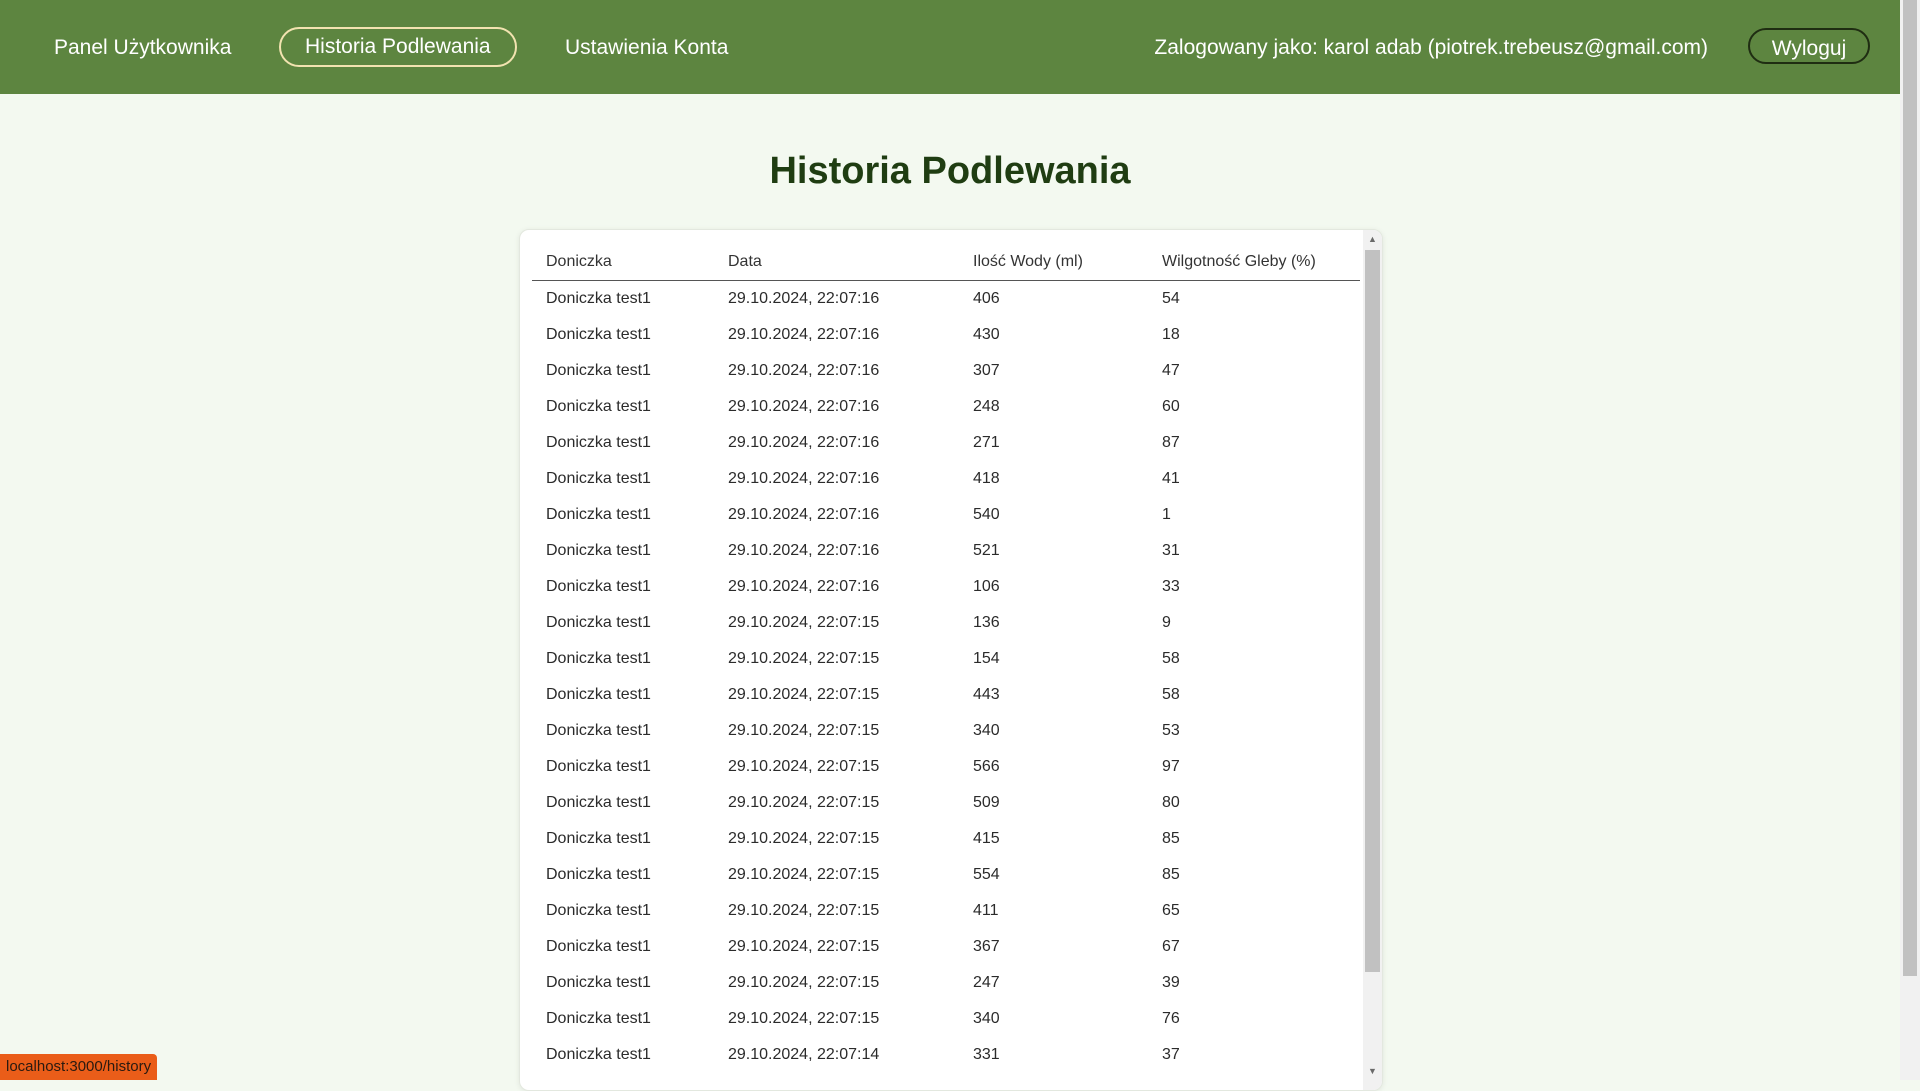 Image resolution: width=1920 pixels, height=1091 pixels. Describe the element at coordinates (946, 551) in the screenshot. I see `table-row: Doniczka test1 29.10.2024, 22:07:16 521 31` at that location.